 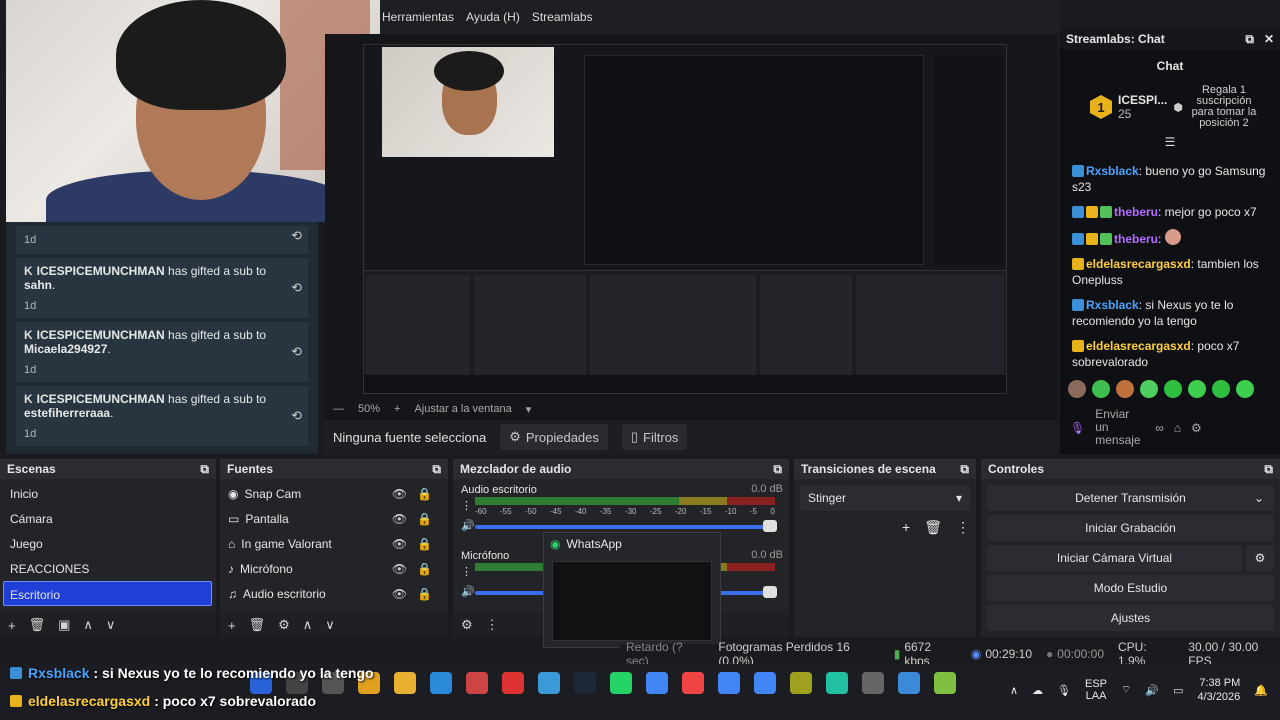 What do you see at coordinates (1126, 690) in the screenshot?
I see `wifi-icon: ⌔` at bounding box center [1126, 690].